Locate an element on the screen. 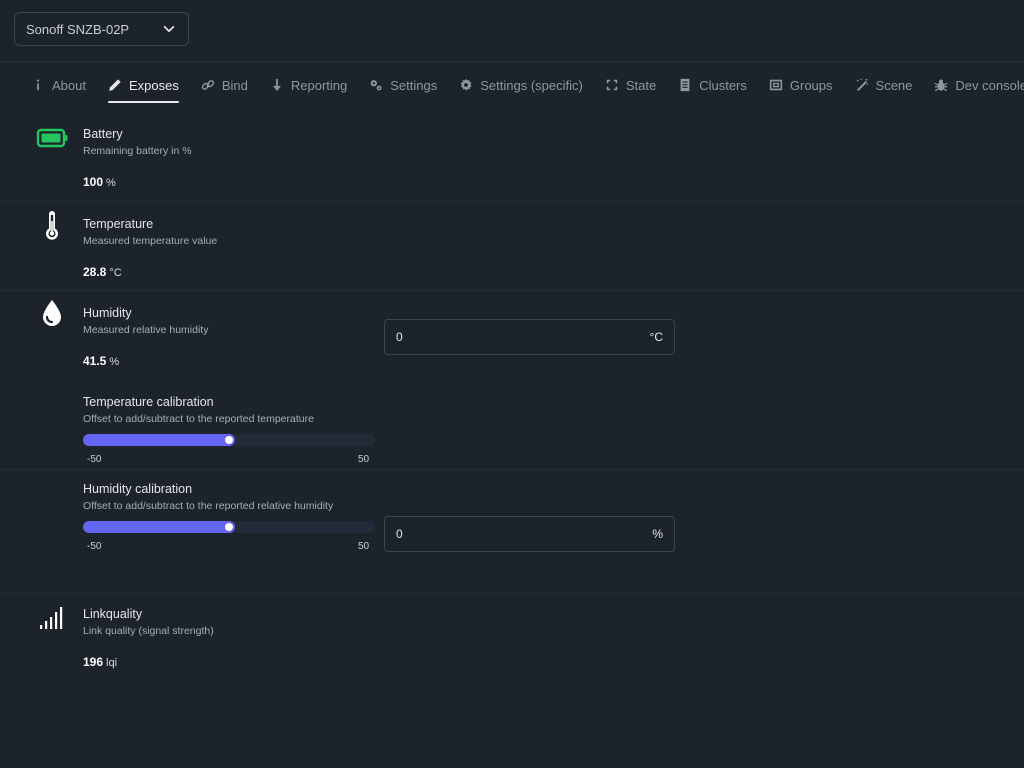 This screenshot has height=768, width=1024. tab-settings-specific: Settings (specific) is located at coordinates (521, 85).